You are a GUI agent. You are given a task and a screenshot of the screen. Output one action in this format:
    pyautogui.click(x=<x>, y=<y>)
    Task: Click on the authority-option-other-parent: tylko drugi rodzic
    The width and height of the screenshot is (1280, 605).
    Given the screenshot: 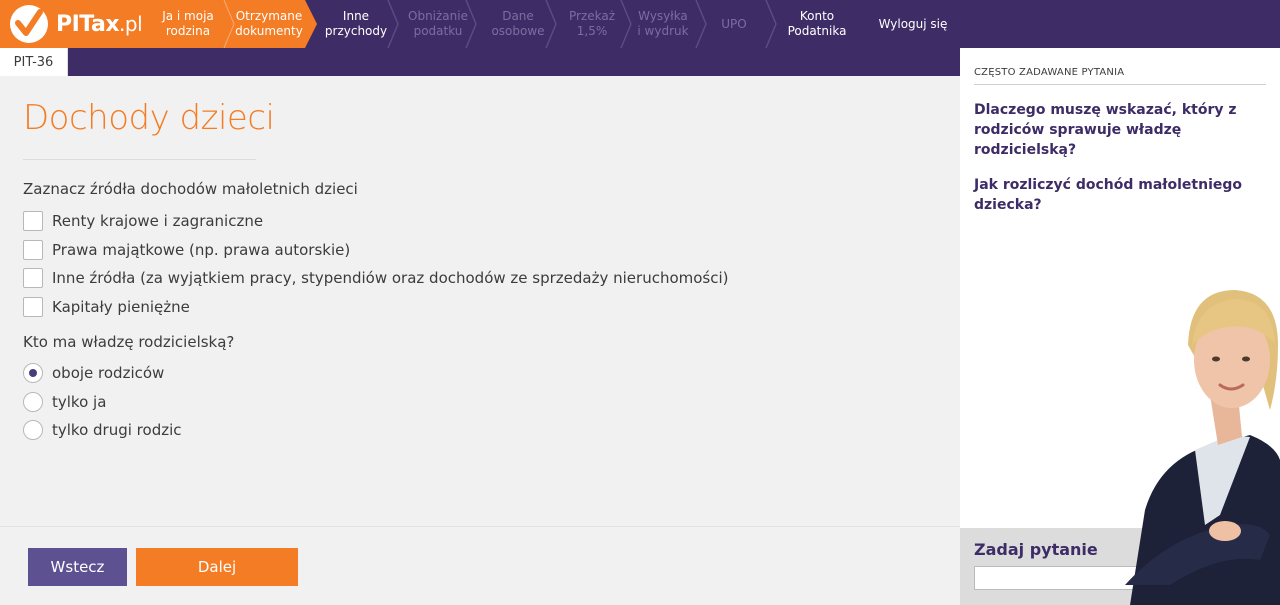 What is the action you would take?
    pyautogui.click(x=102, y=430)
    